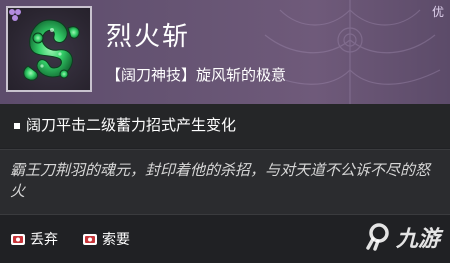 Image resolution: width=450 pixels, height=263 pixels. I want to click on request-button: 索要, so click(106, 239).